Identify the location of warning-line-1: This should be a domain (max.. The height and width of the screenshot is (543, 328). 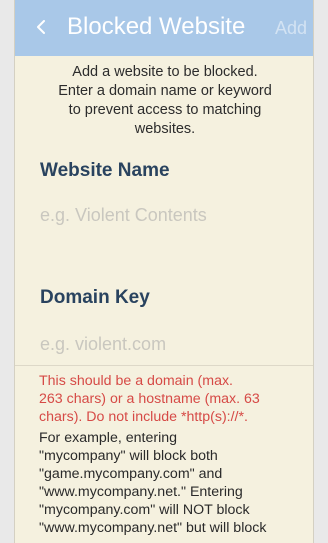
(136, 381).